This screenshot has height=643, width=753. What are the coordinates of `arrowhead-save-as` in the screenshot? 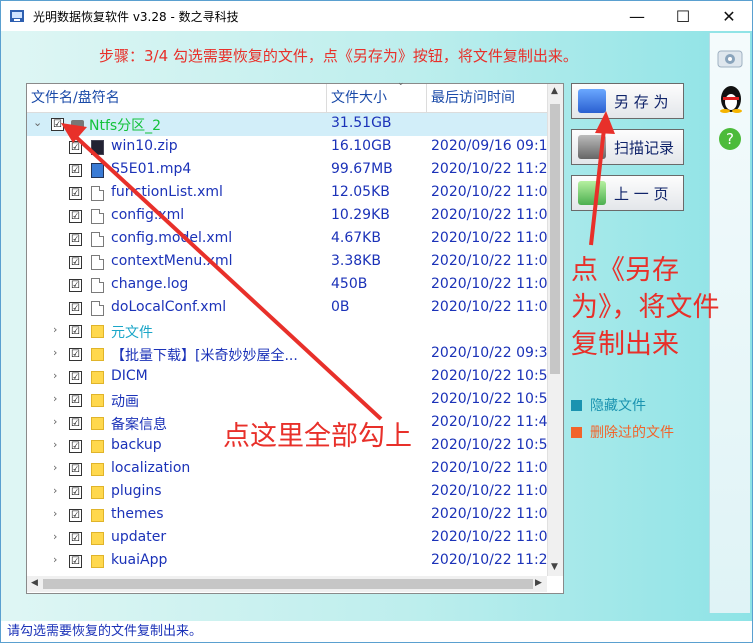 It's located at (605, 122).